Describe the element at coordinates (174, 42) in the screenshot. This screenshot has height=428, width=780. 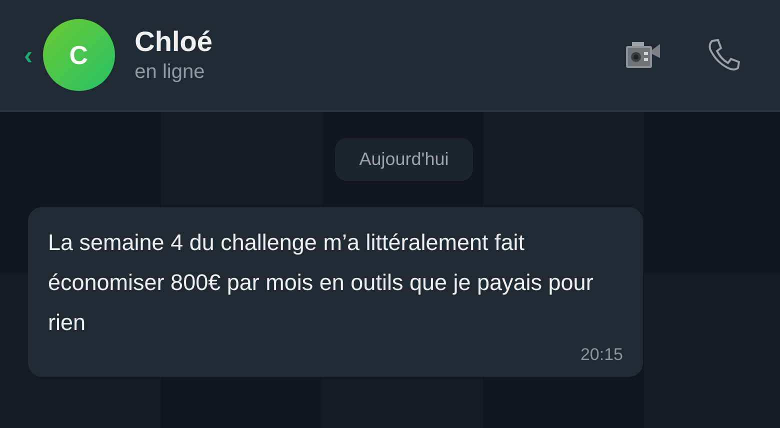
I see `contact-name: Chloé` at that location.